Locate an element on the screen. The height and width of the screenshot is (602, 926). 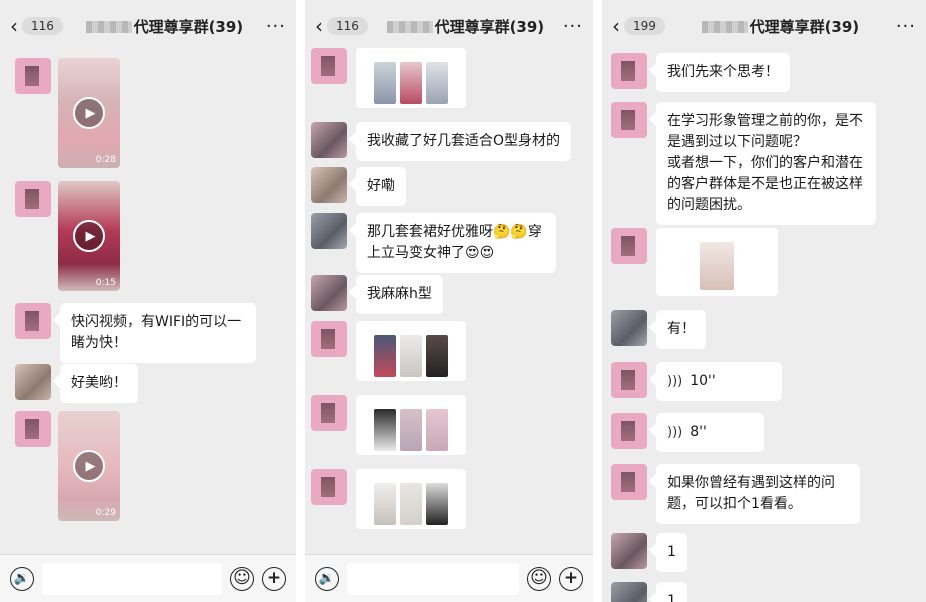
video-message: ▶ 0:28 is located at coordinates (89, 113).